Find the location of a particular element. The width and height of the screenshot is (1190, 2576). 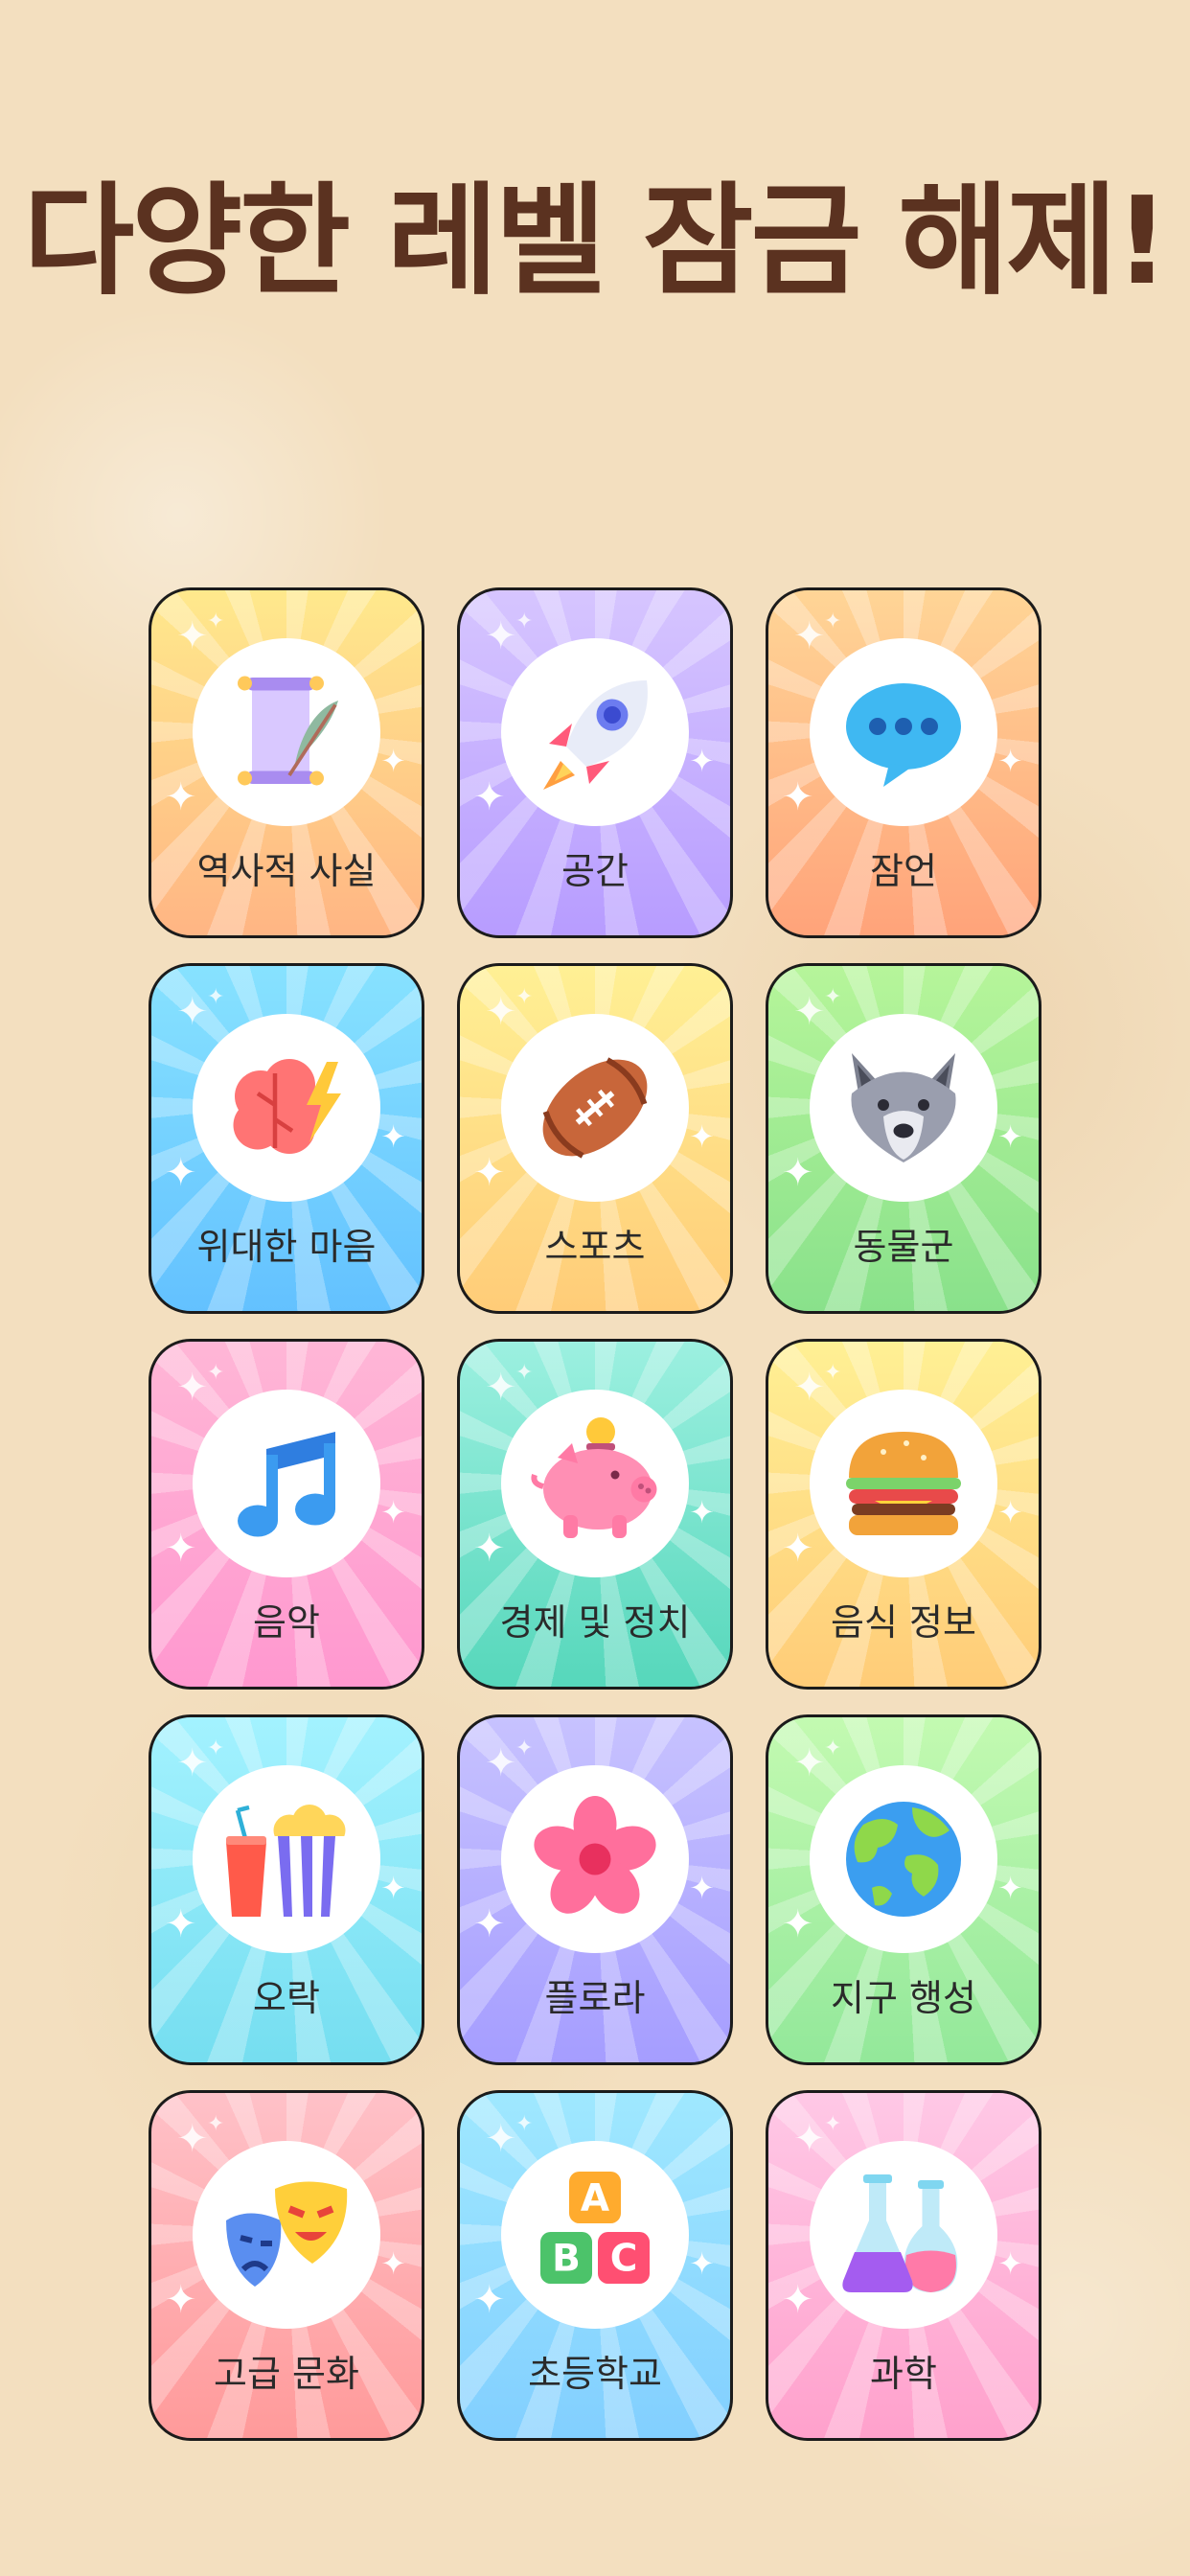

category-card-proverbs: ✦ ✦ ✦ ✦ 잠언 is located at coordinates (904, 762).